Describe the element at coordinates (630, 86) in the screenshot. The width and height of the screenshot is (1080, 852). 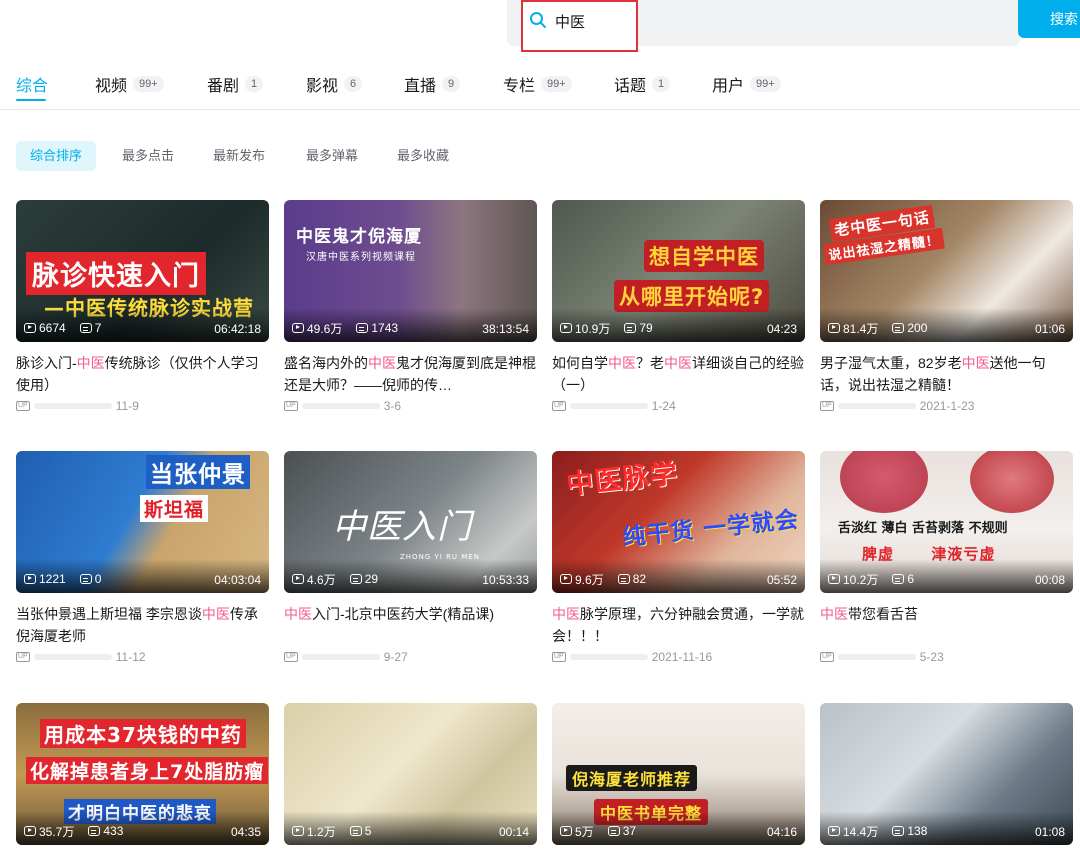
I see `tab-label: 话题` at that location.